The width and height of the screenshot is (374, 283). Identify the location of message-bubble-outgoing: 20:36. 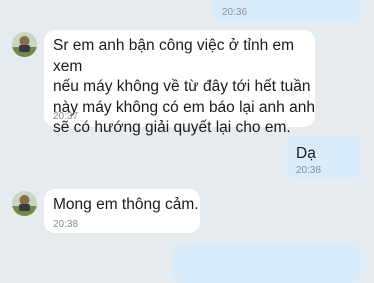
(287, 10).